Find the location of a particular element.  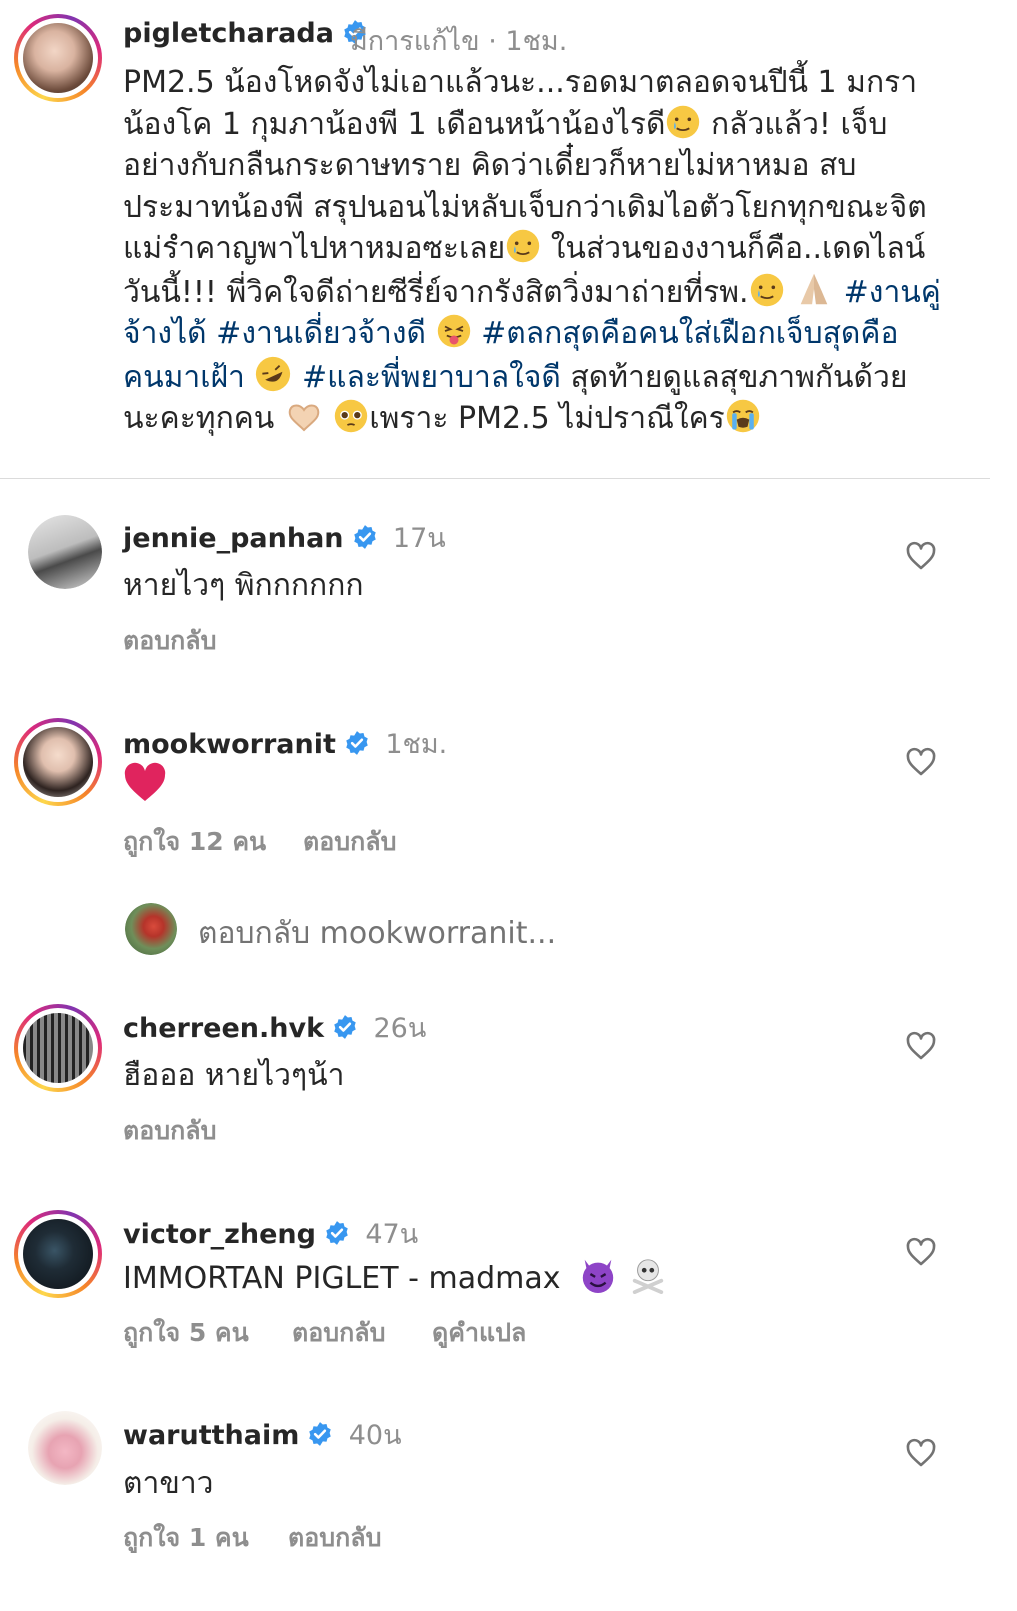

see-translation-button: ดูคำแปล is located at coordinates (479, 1333).